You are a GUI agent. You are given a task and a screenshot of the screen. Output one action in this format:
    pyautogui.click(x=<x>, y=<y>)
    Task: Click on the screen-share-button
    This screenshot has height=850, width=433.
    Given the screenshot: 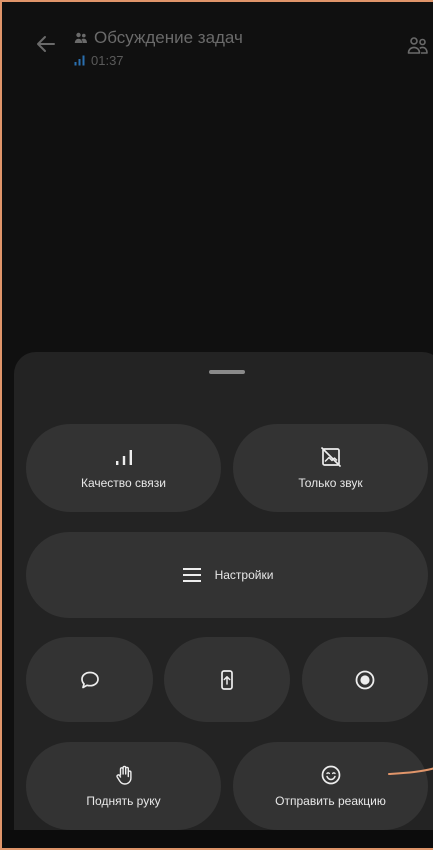 What is the action you would take?
    pyautogui.click(x=227, y=679)
    